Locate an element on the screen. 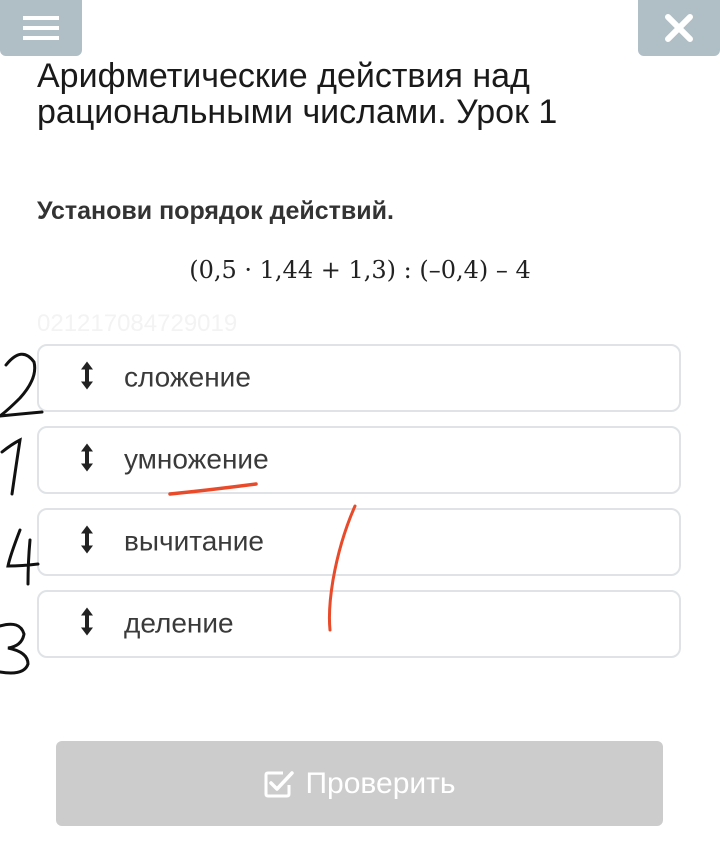  check-button-label: Проверить is located at coordinates (380, 783).